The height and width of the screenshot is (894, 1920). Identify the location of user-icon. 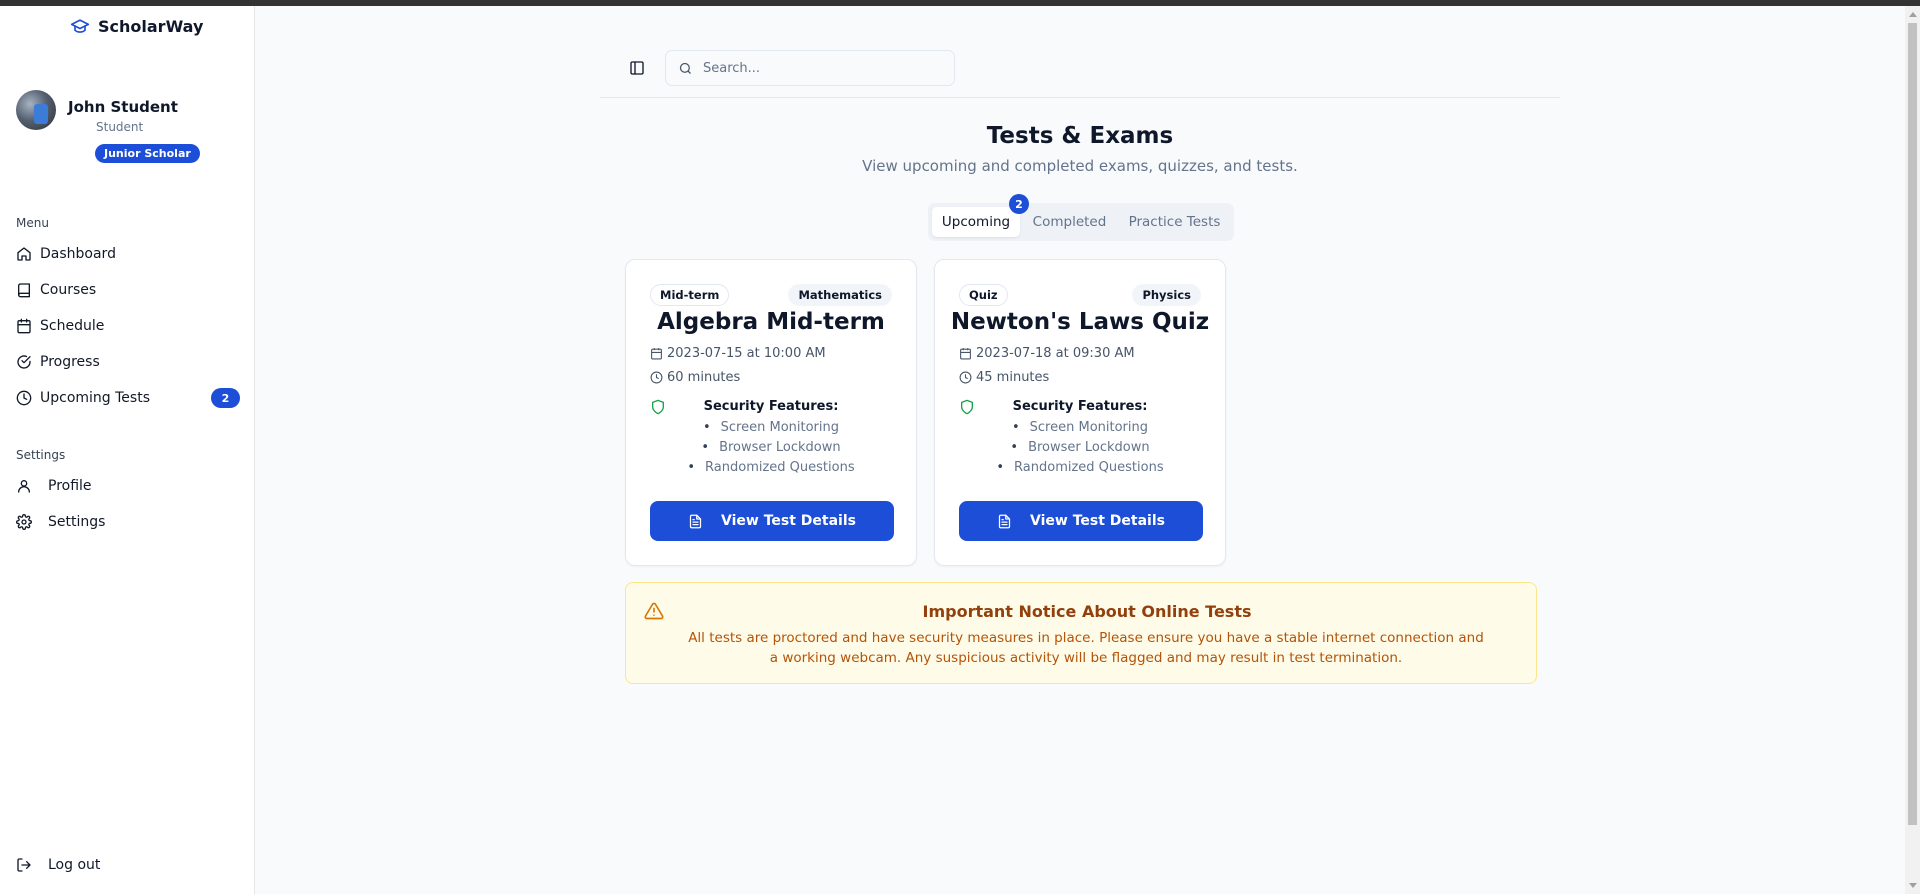
(24, 486).